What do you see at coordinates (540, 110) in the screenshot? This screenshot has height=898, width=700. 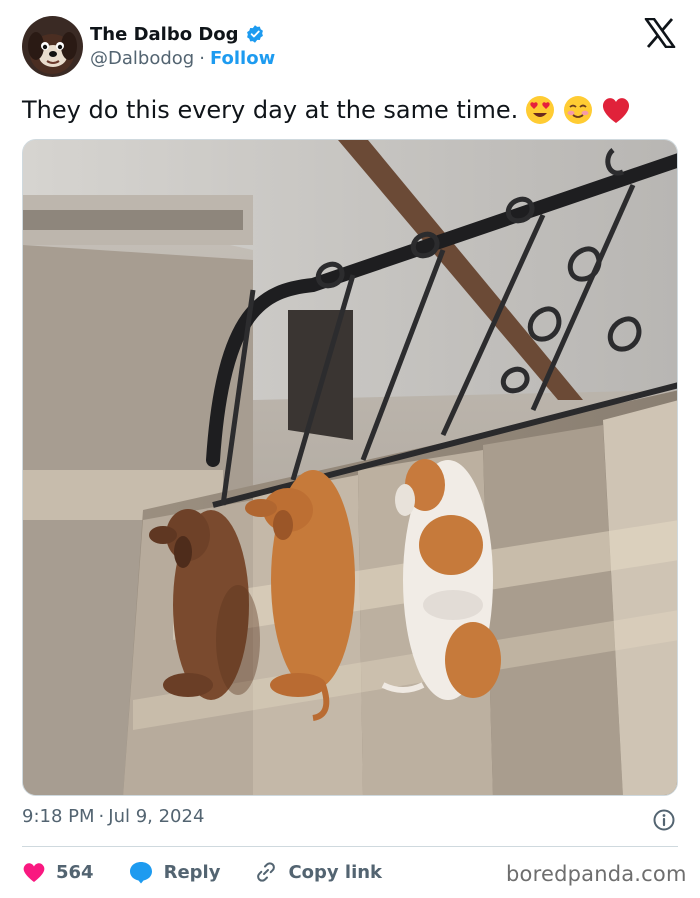 I see `heart-eyes-emoji-icon` at bounding box center [540, 110].